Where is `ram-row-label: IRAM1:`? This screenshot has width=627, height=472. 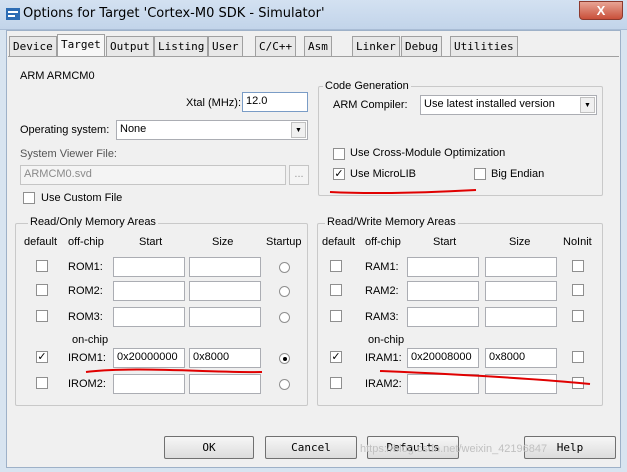 ram-row-label: IRAM1: is located at coordinates (383, 358).